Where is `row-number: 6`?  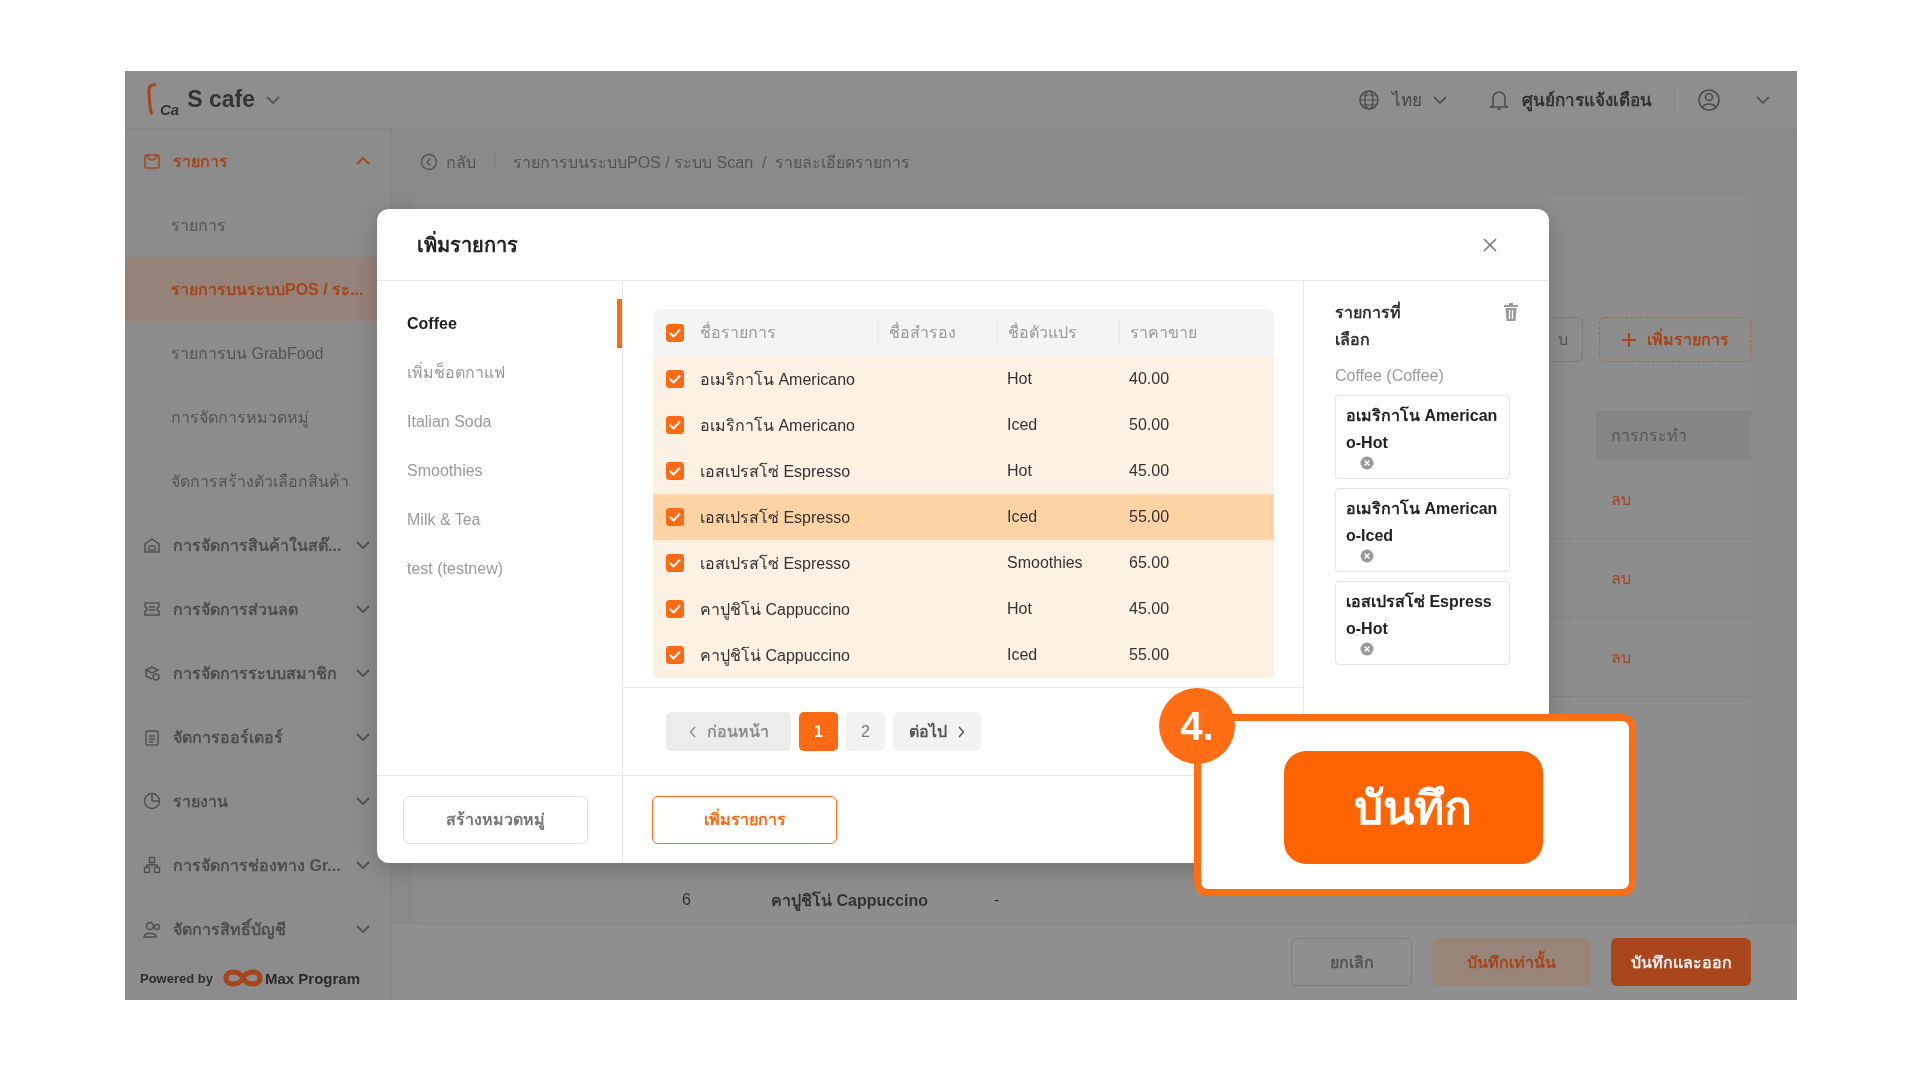
row-number: 6 is located at coordinates (687, 900).